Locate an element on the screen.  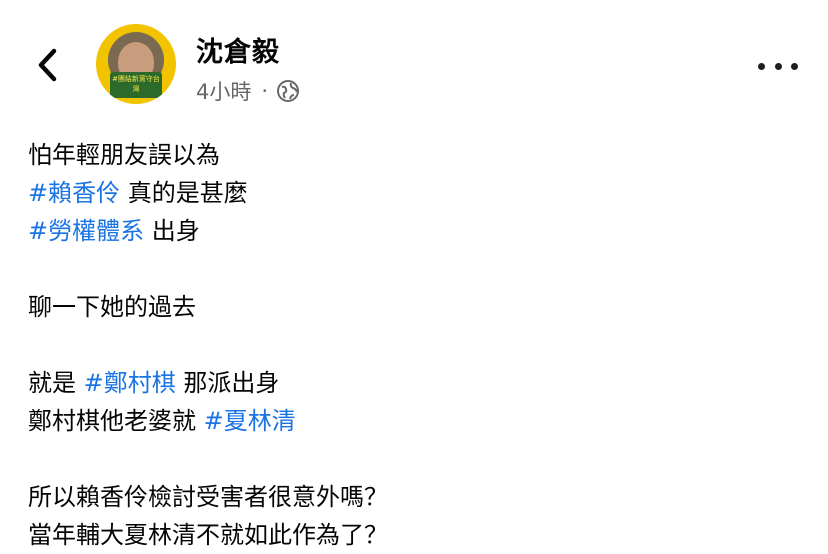
post-line: #勞權體系 出身 is located at coordinates (114, 231).